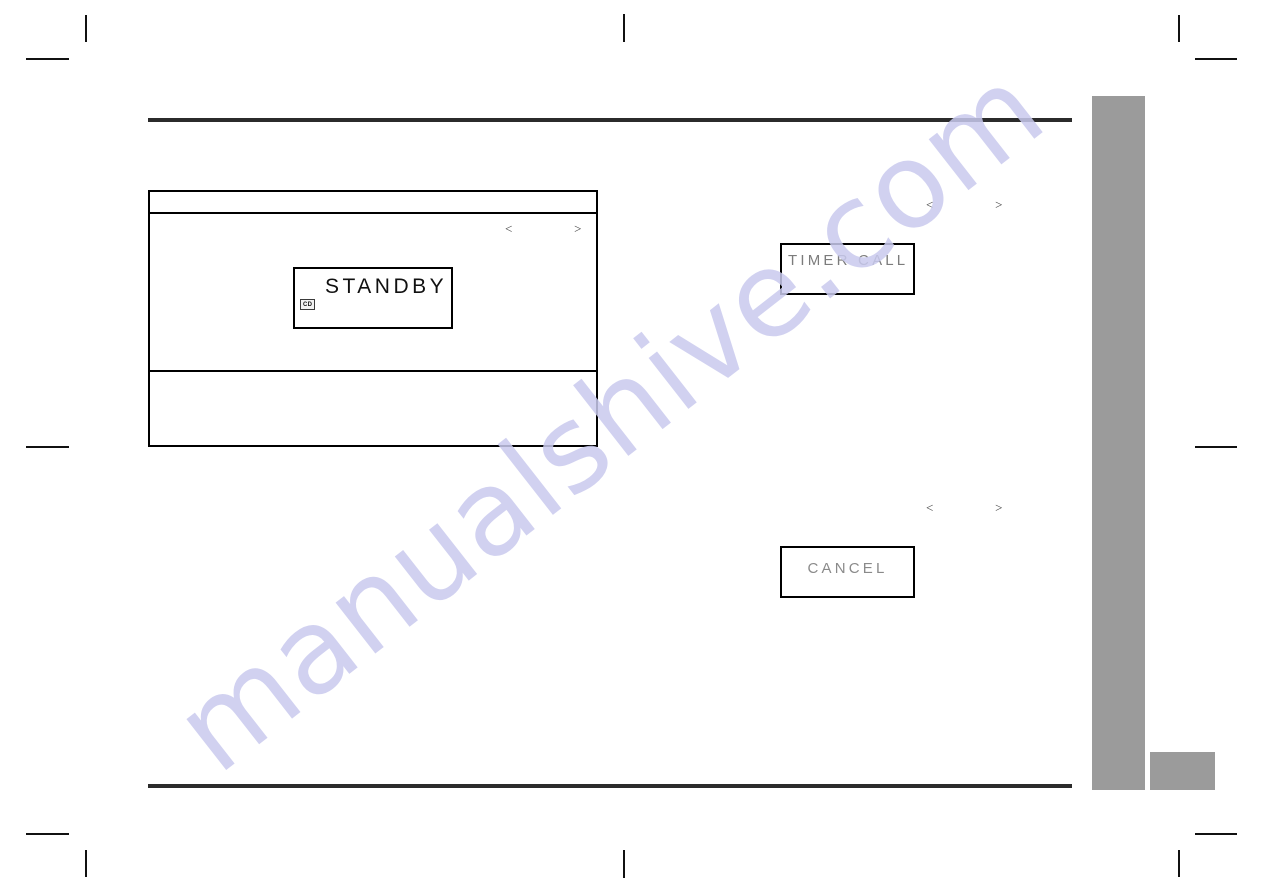  Describe the element at coordinates (971, 507) in the screenshot. I see `cancel-chevron-marker: < >` at that location.